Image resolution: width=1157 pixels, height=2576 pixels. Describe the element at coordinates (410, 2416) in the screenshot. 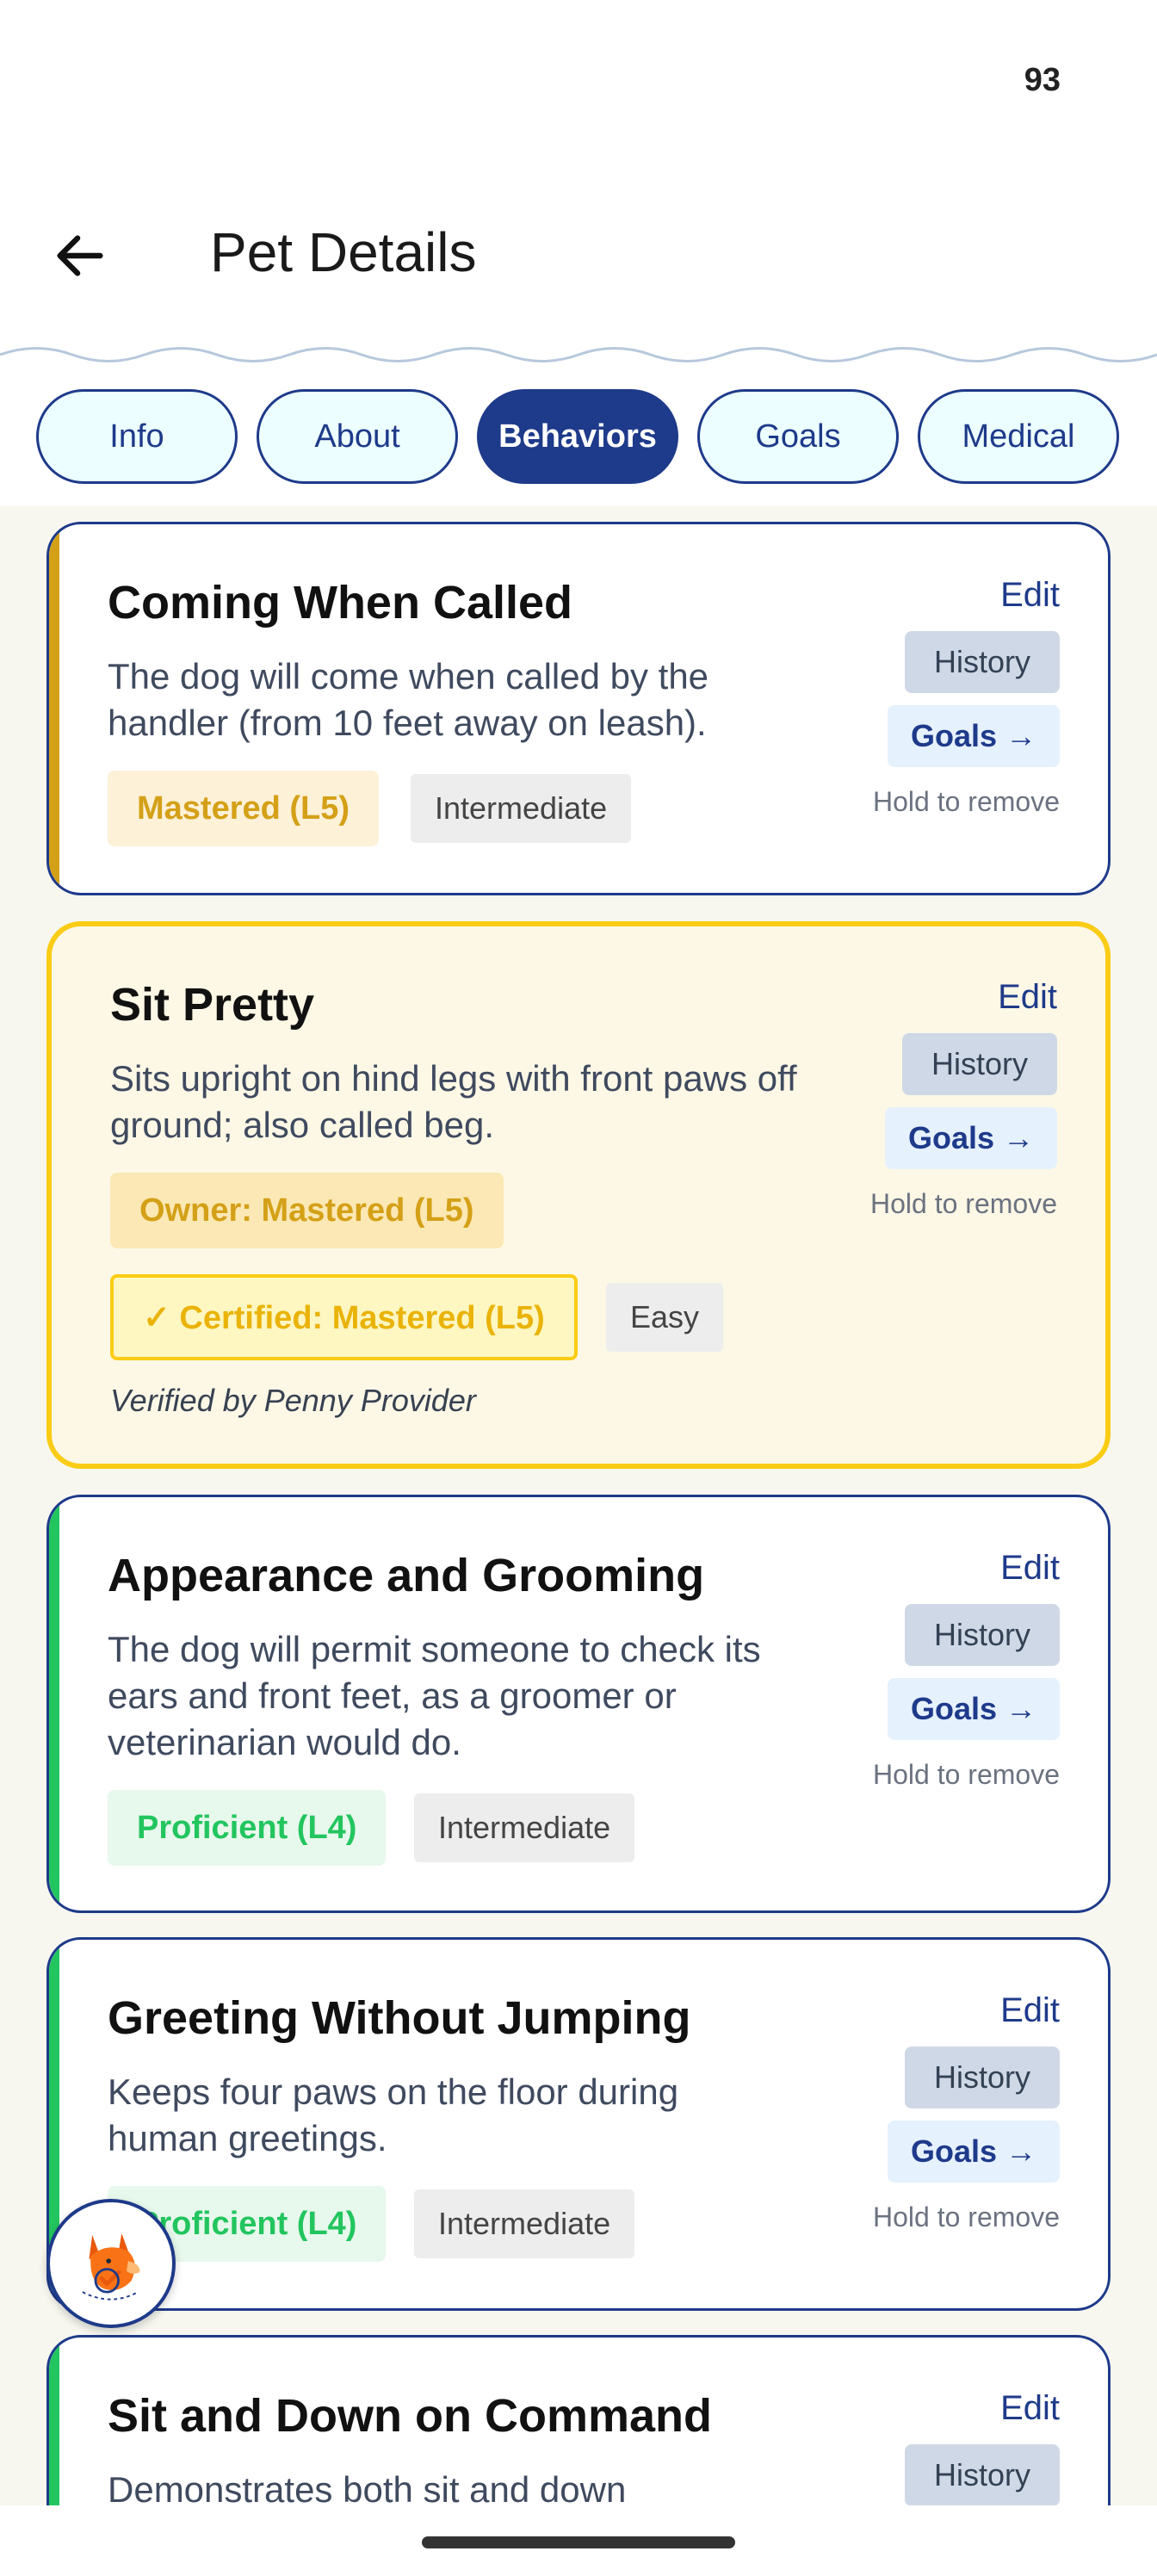

I see `behavior-title: Sit and Down on Command` at that location.